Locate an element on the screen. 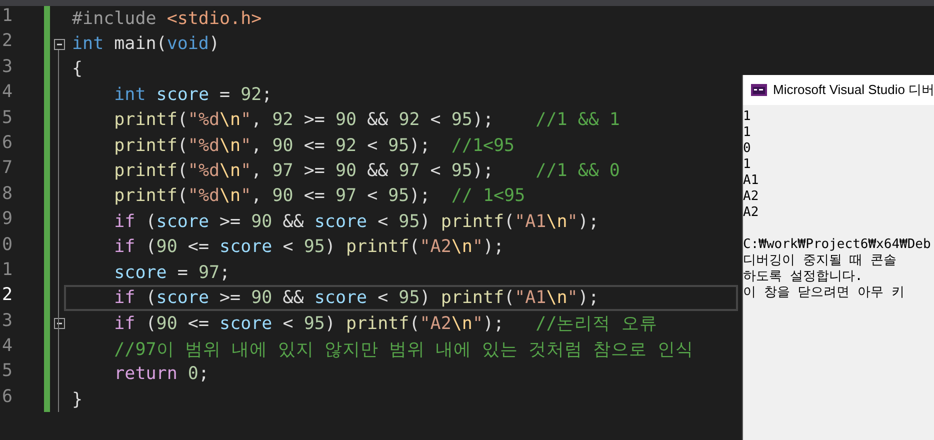 This screenshot has height=440, width=934. code-line: if (90 <= score < 95) printf("A2\n"); is located at coordinates (308, 247).